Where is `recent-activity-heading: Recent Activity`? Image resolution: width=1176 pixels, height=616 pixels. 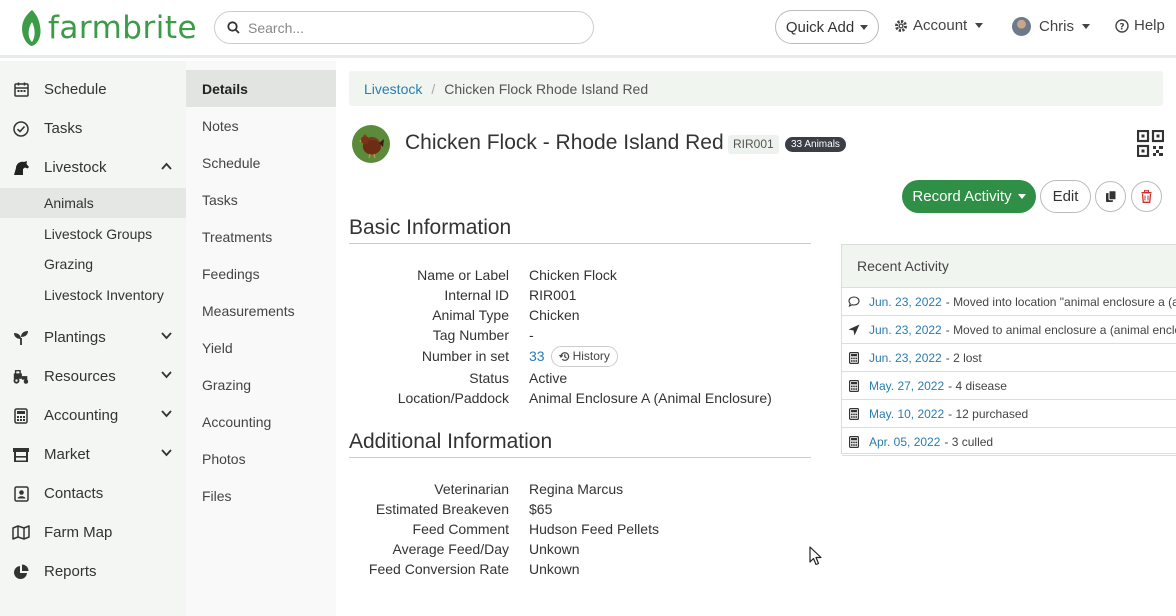 recent-activity-heading: Recent Activity is located at coordinates (1009, 266).